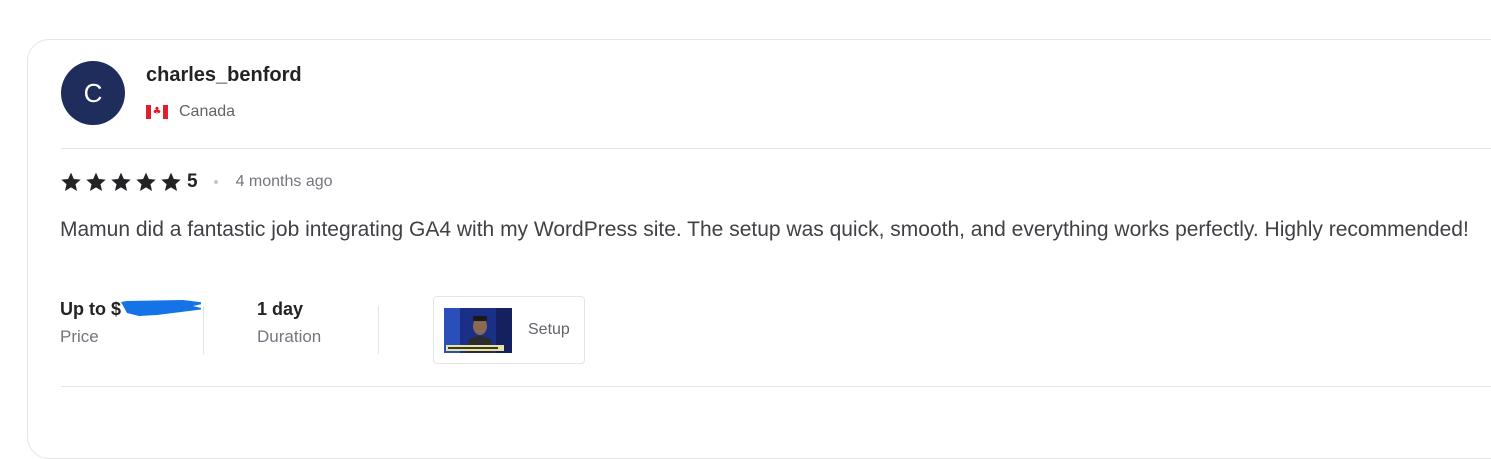 The width and height of the screenshot is (1491, 459). Describe the element at coordinates (90, 309) in the screenshot. I see `price-value: Up to $` at that location.